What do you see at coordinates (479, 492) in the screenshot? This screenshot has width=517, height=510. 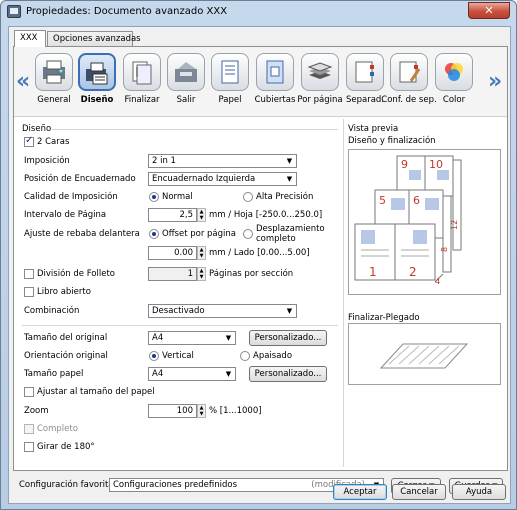 I see `help-button: Ayuda` at bounding box center [479, 492].